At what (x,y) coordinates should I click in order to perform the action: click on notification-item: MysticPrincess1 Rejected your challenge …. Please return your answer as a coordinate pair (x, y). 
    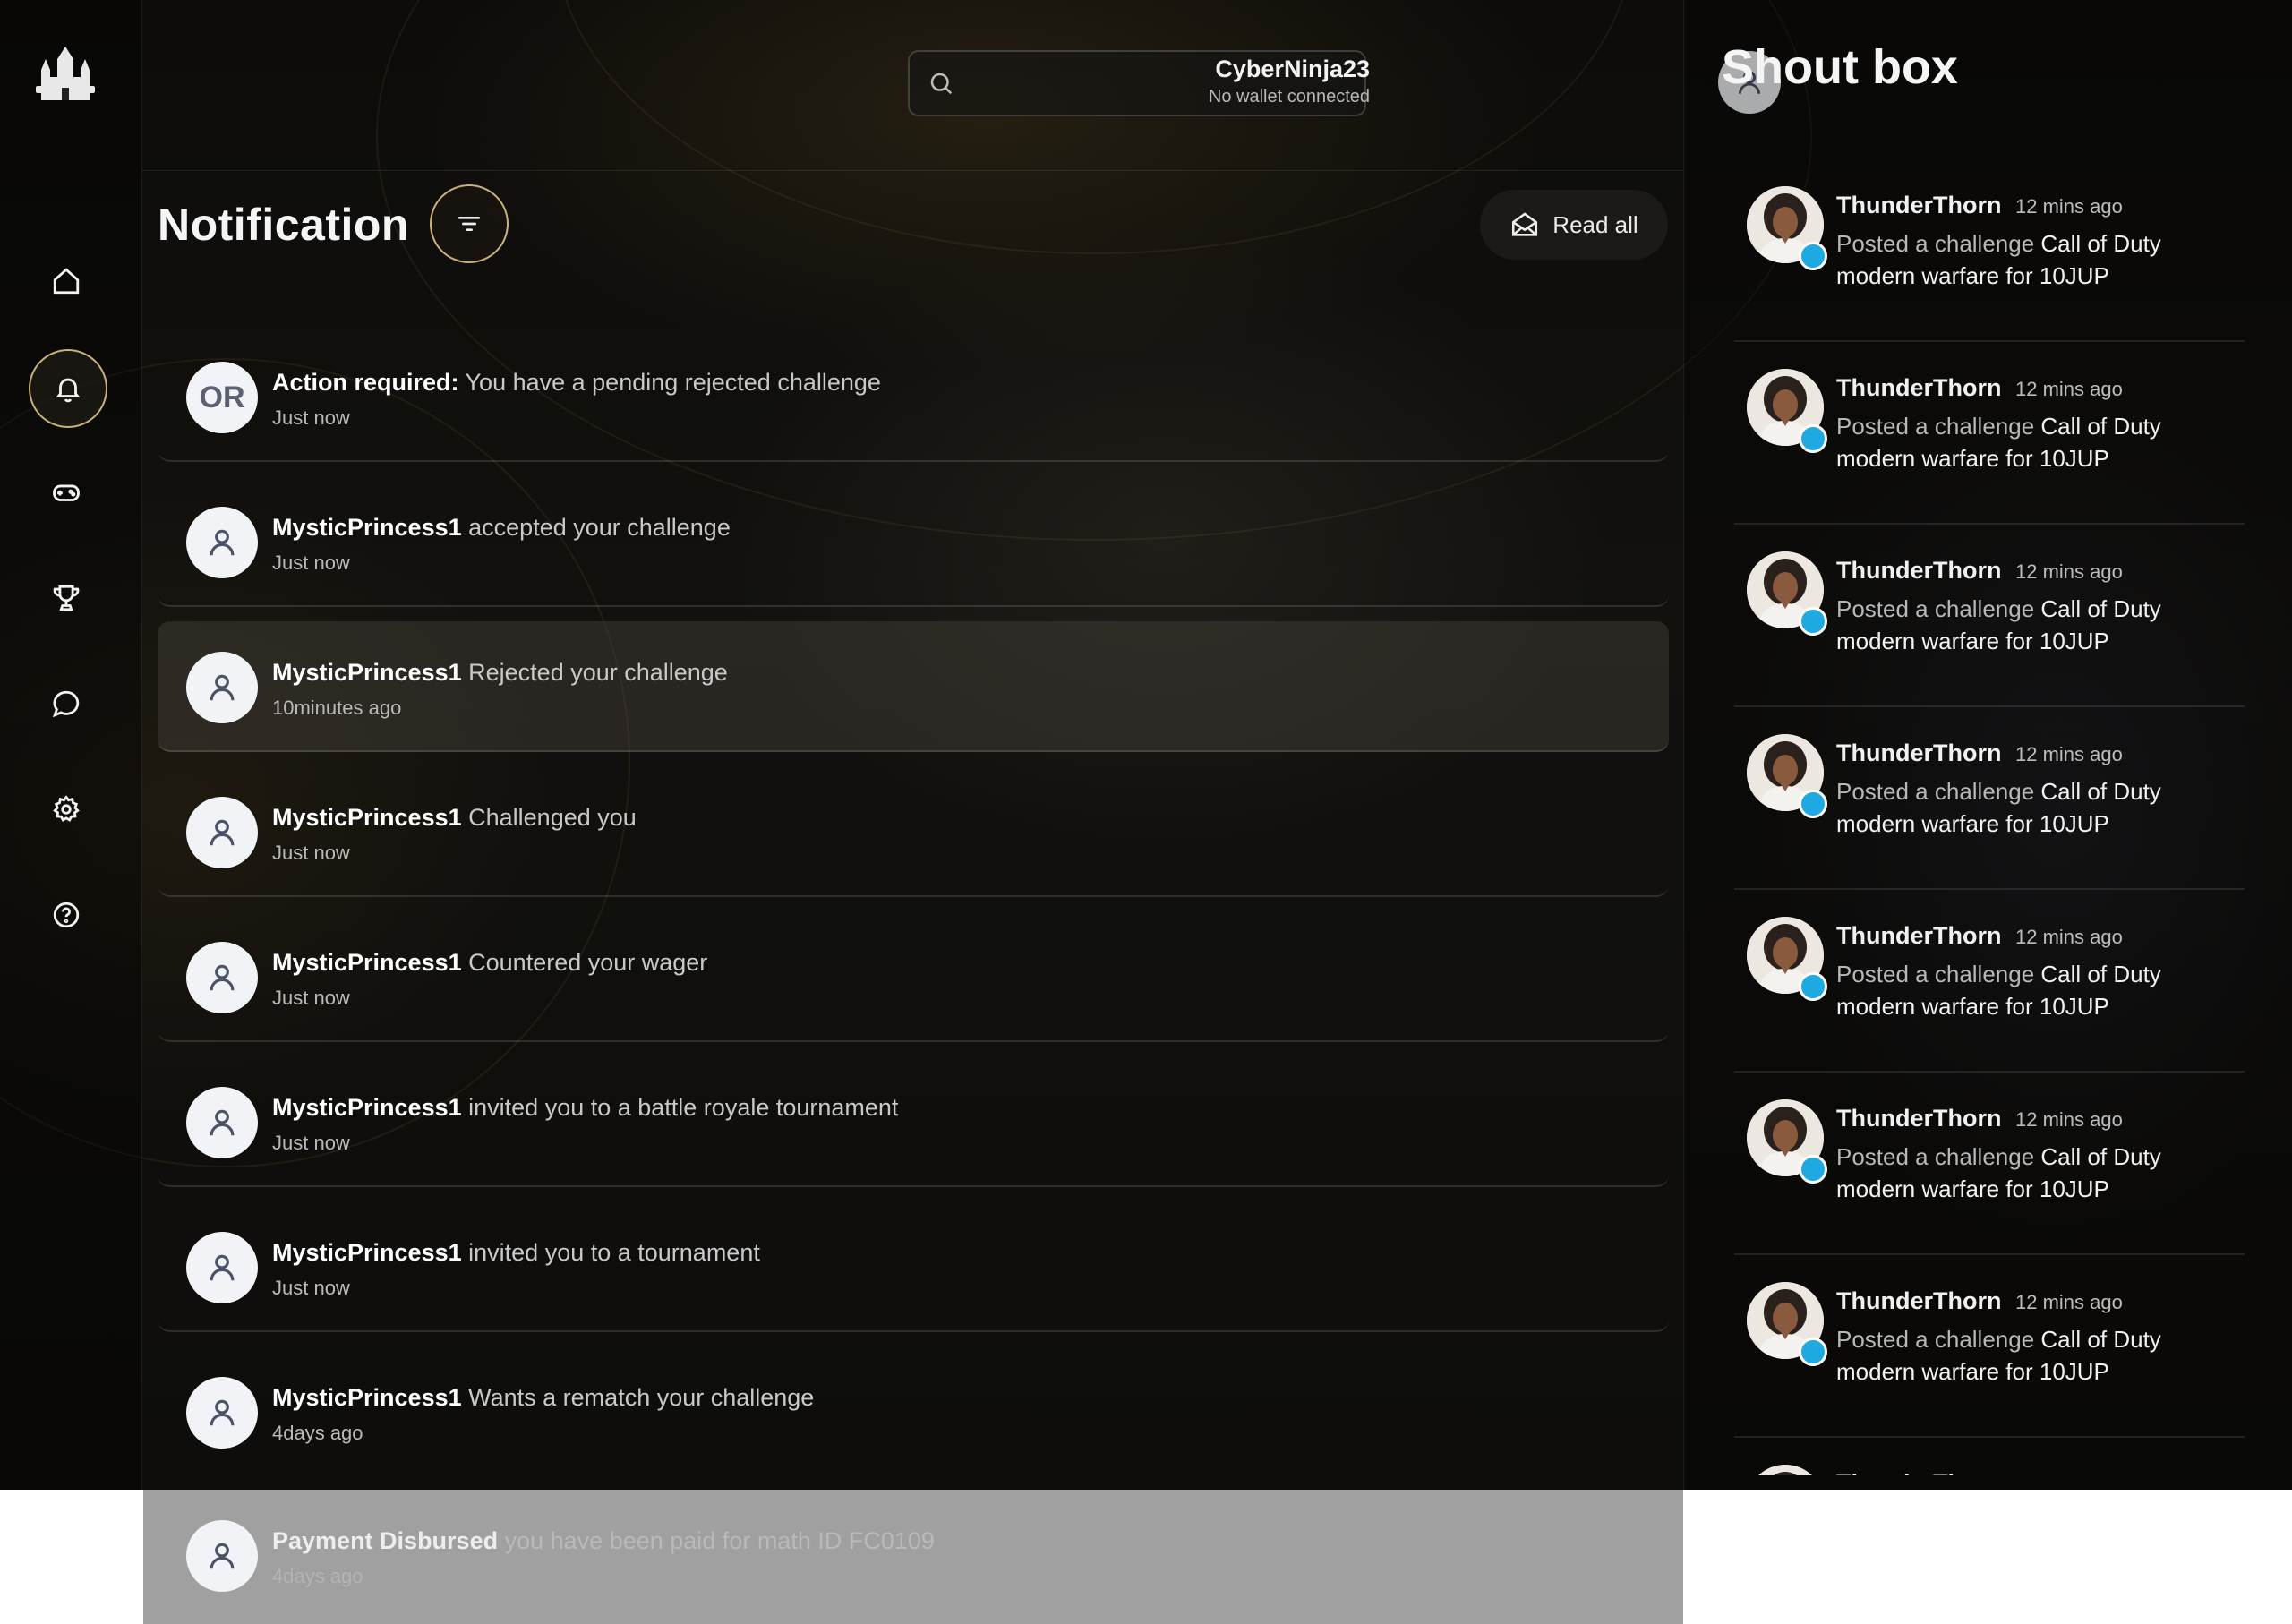
    Looking at the image, I should click on (913, 686).